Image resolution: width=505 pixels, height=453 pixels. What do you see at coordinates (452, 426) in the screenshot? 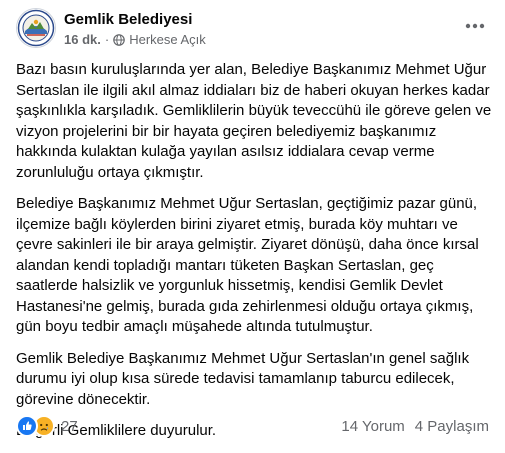
I see `share-count-link: 4 Paylaşım` at bounding box center [452, 426].